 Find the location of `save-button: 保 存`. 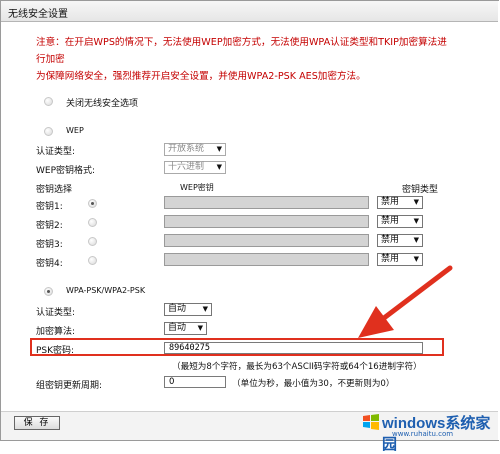

save-button: 保 存 is located at coordinates (37, 423).